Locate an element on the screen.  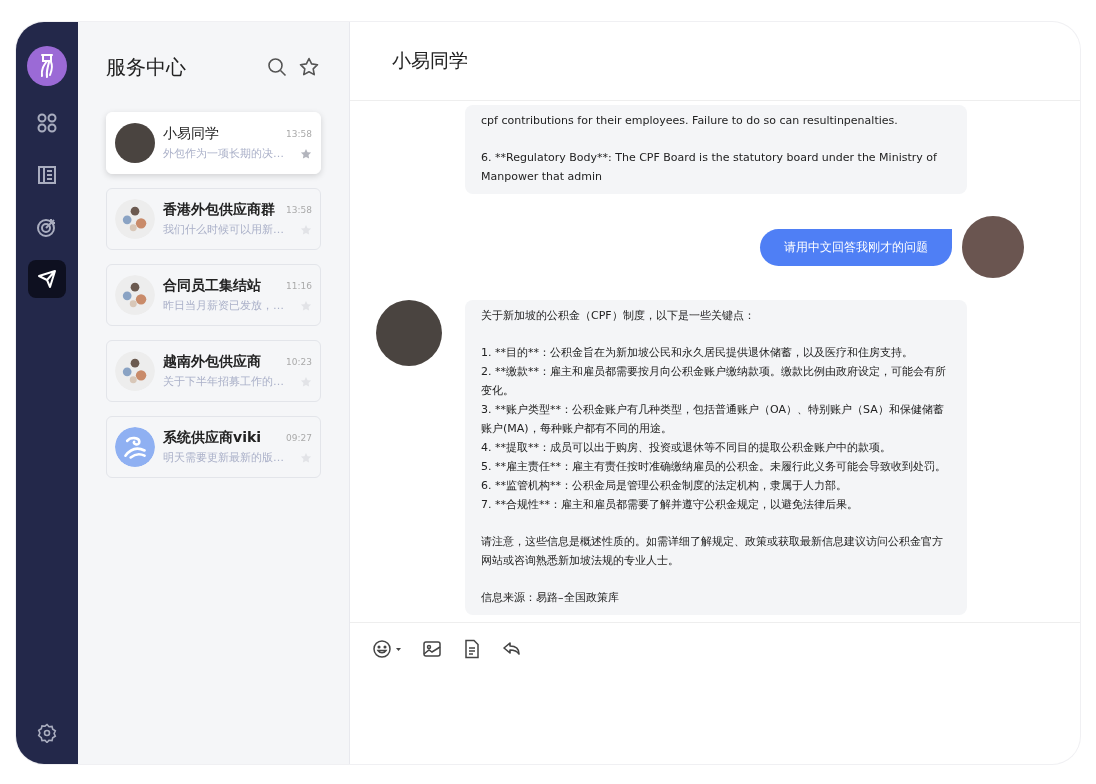
message-text: 请注意，这些信息是概述性质的。如需详细了解规定、政策或获取最新信息建议访问公积金官方网站或咨询熟悉新加坡法规的专业人士。 is located at coordinates (712, 551).